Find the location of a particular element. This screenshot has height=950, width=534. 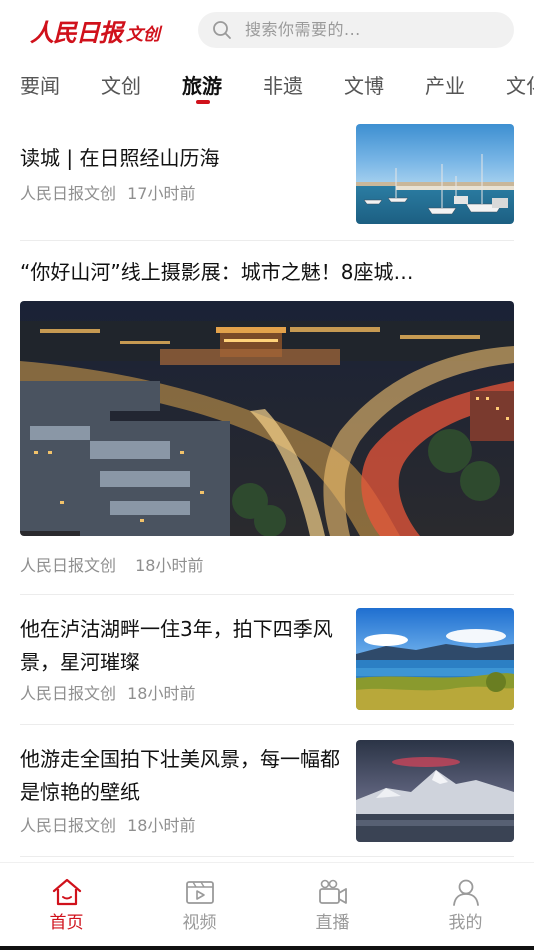

tab-news: 要闻 is located at coordinates (40, 86).